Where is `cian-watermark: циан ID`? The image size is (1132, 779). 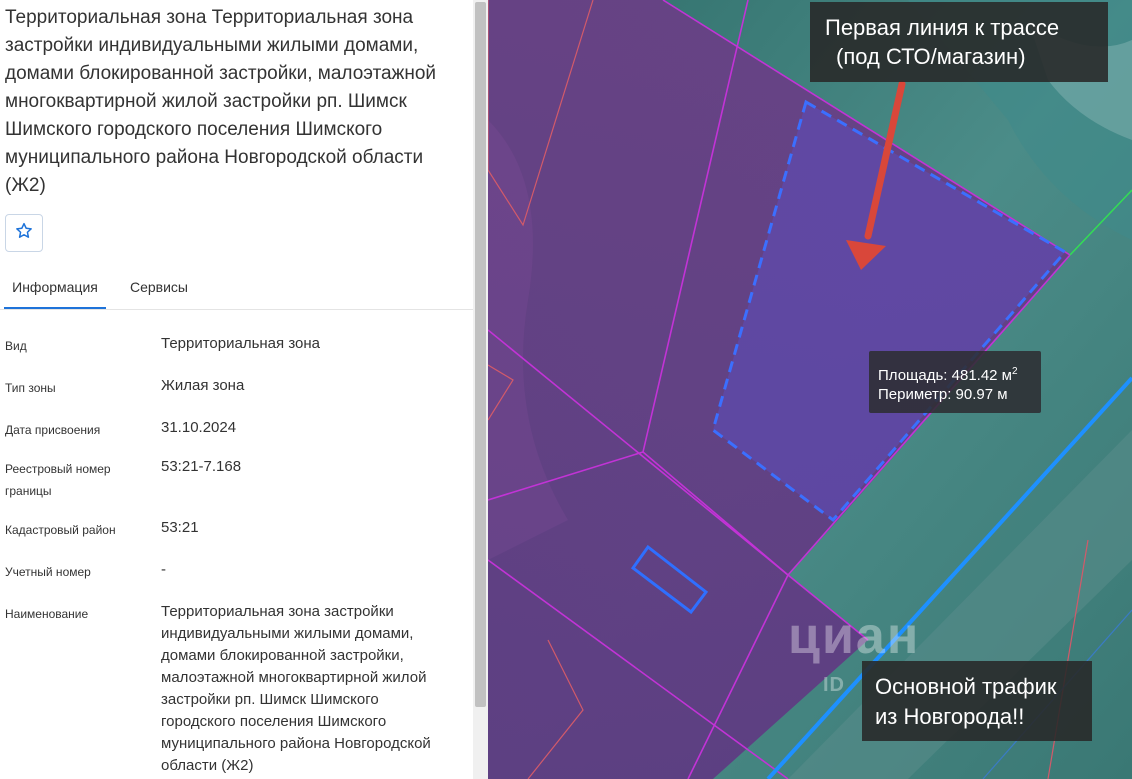 cian-watermark: циан ID is located at coordinates (854, 651).